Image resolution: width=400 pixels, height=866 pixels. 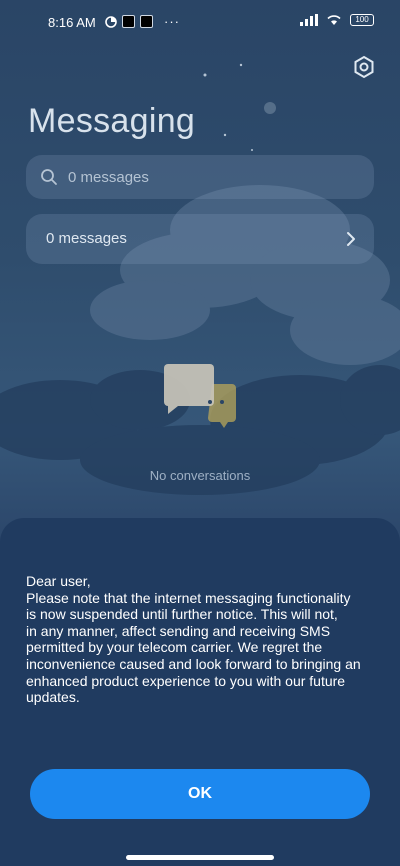 What do you see at coordinates (364, 67) in the screenshot?
I see `settings-icon` at bounding box center [364, 67].